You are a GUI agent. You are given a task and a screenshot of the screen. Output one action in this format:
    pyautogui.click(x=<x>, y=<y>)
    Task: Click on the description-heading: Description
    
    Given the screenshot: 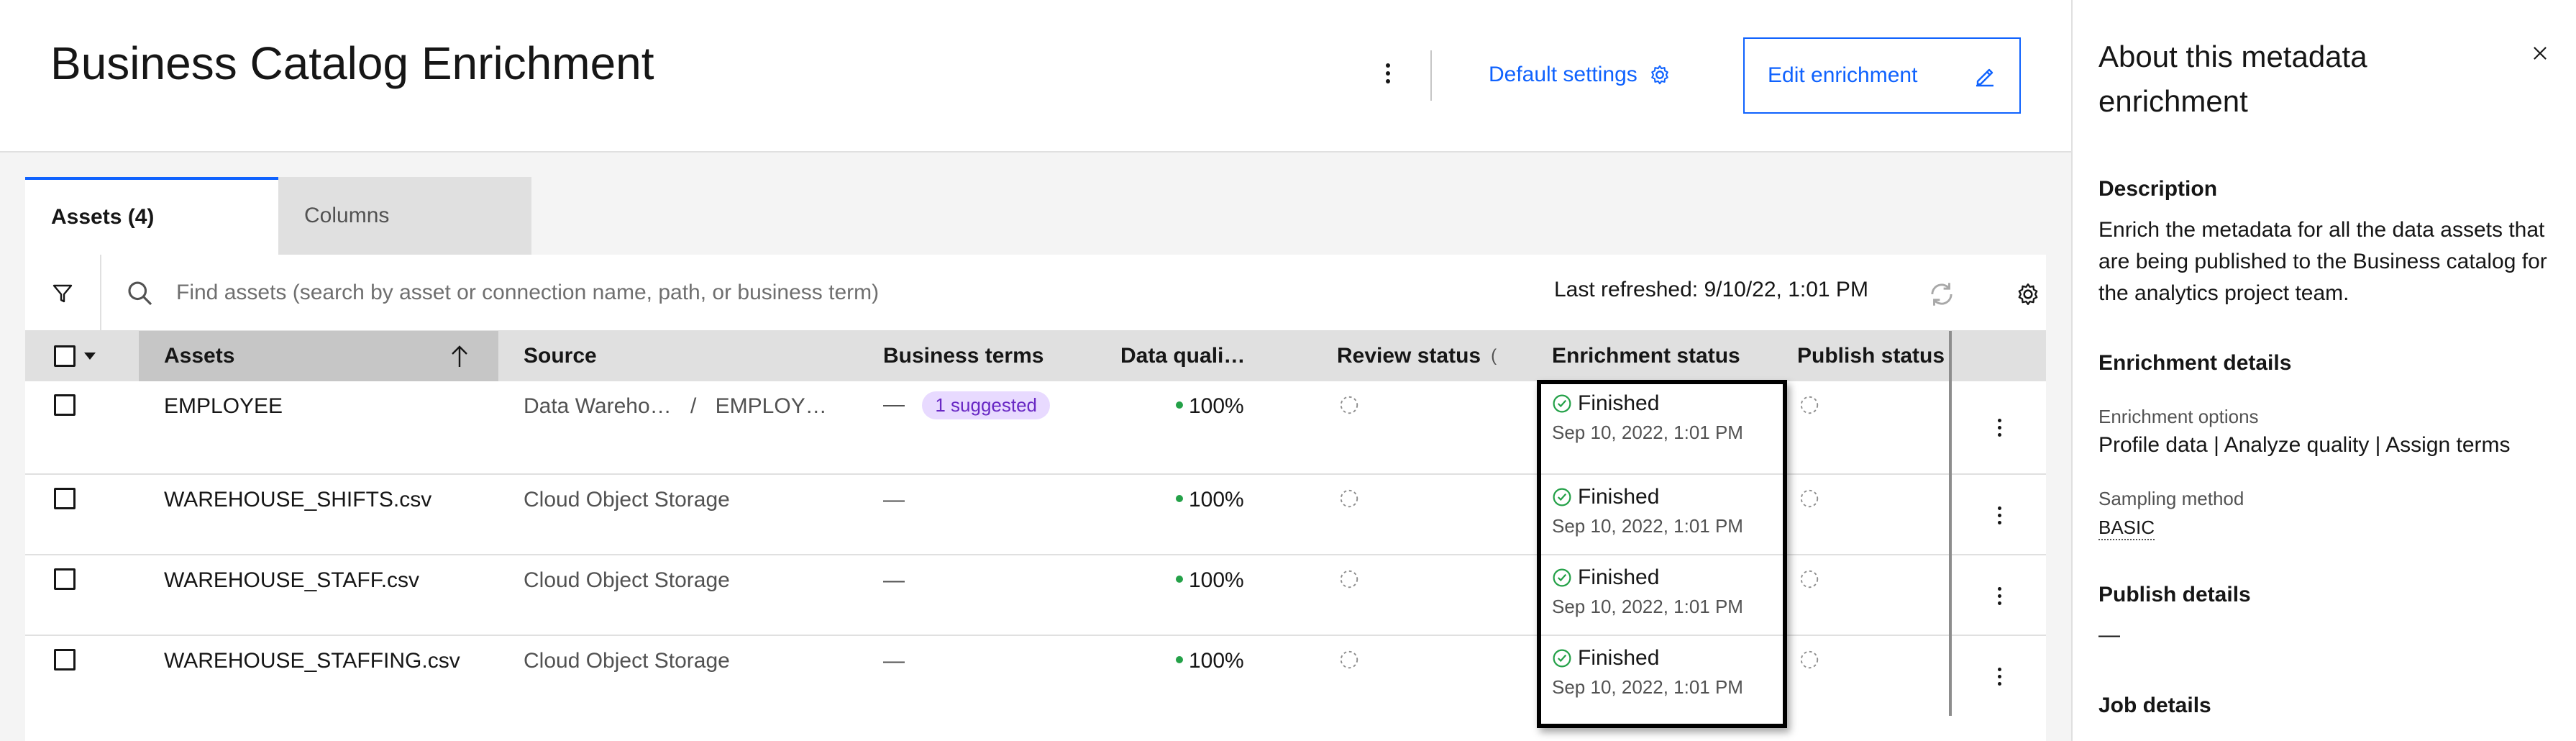 What is the action you would take?
    pyautogui.click(x=2158, y=189)
    